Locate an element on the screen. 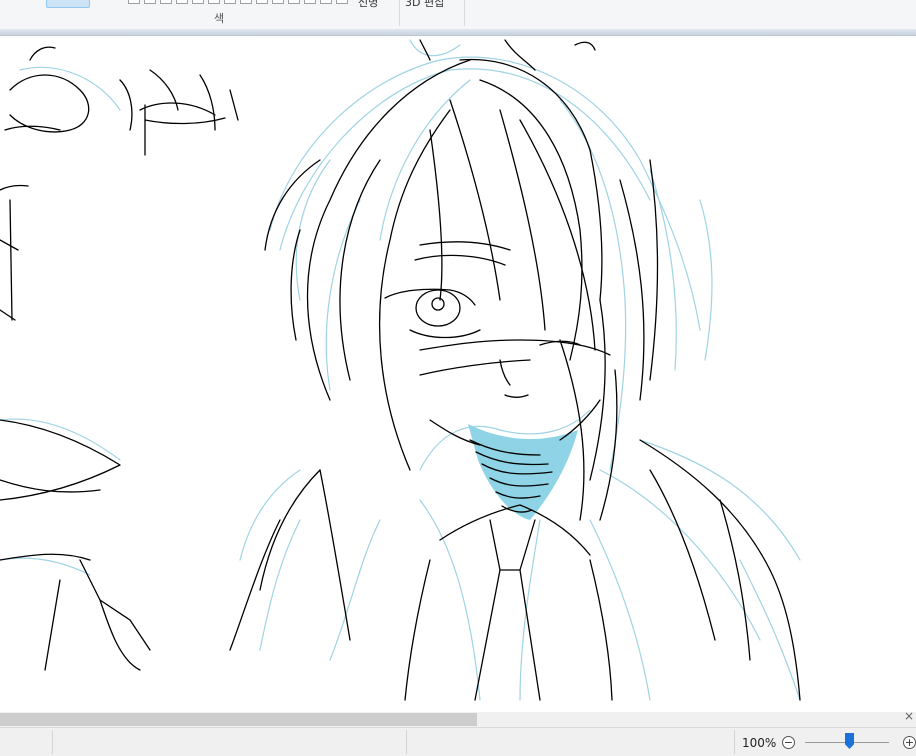  selected-tool-button is located at coordinates (68, 4).